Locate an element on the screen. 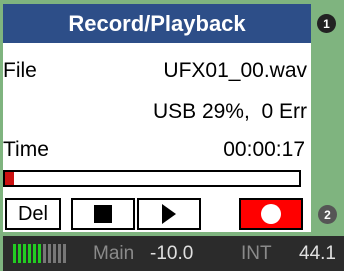  play-icon is located at coordinates (169, 214).